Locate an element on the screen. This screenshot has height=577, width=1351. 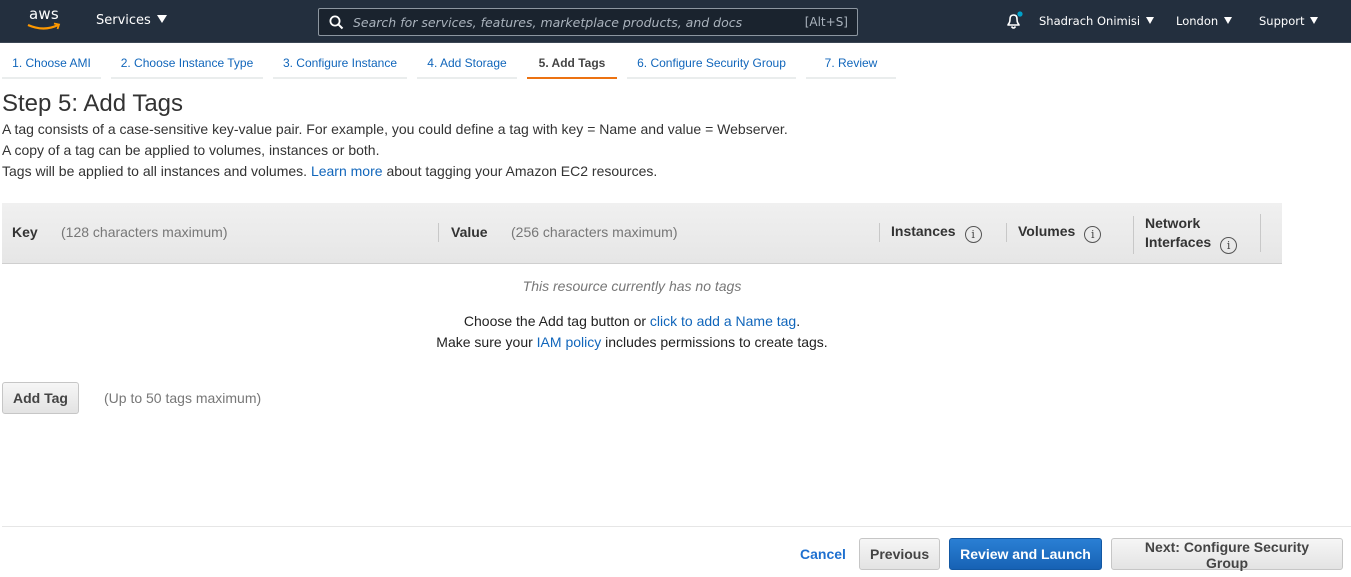
tab-choose-ami: 1. Choose AMI is located at coordinates (51, 61).